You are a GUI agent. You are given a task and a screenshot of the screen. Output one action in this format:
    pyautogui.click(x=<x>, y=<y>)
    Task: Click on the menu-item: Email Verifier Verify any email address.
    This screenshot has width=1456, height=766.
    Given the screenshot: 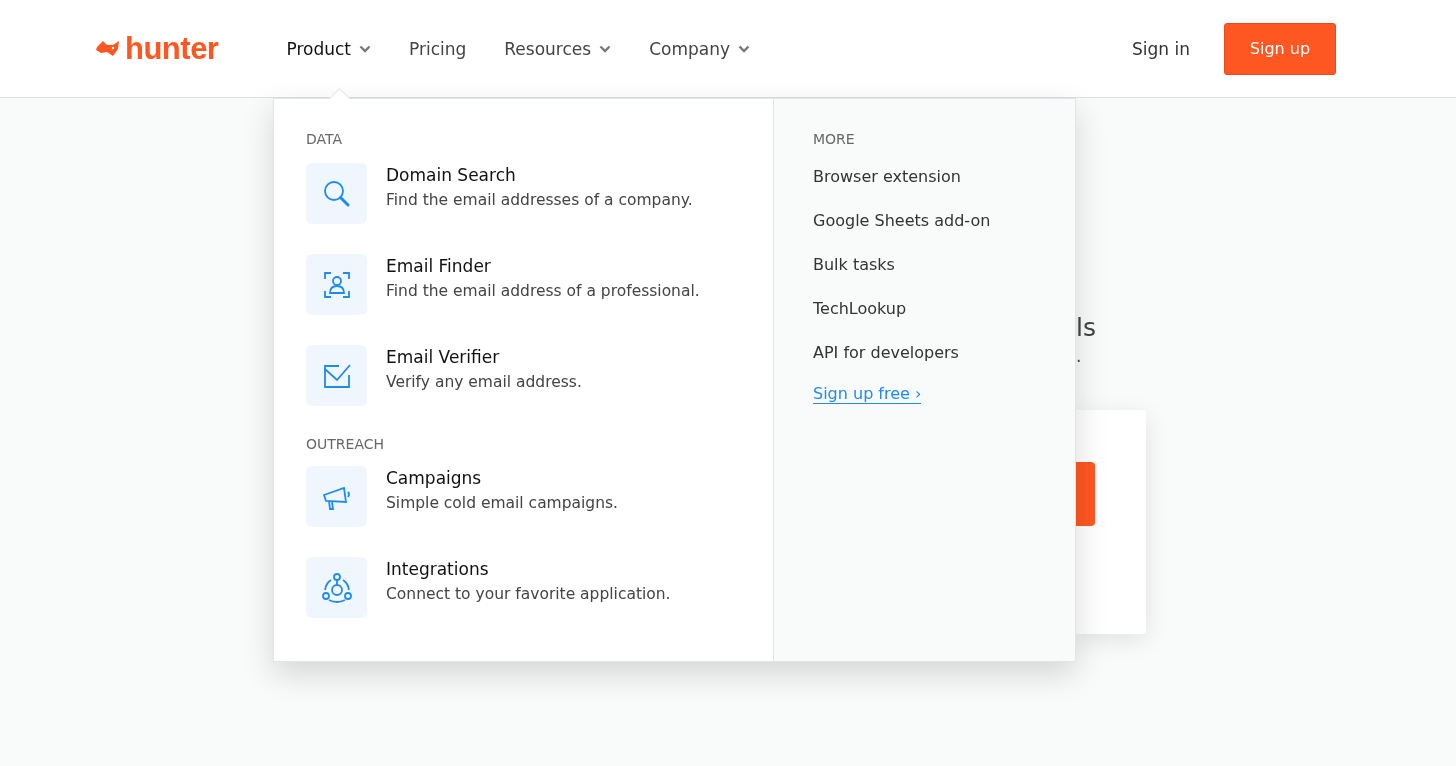 What is the action you would take?
    pyautogui.click(x=539, y=375)
    